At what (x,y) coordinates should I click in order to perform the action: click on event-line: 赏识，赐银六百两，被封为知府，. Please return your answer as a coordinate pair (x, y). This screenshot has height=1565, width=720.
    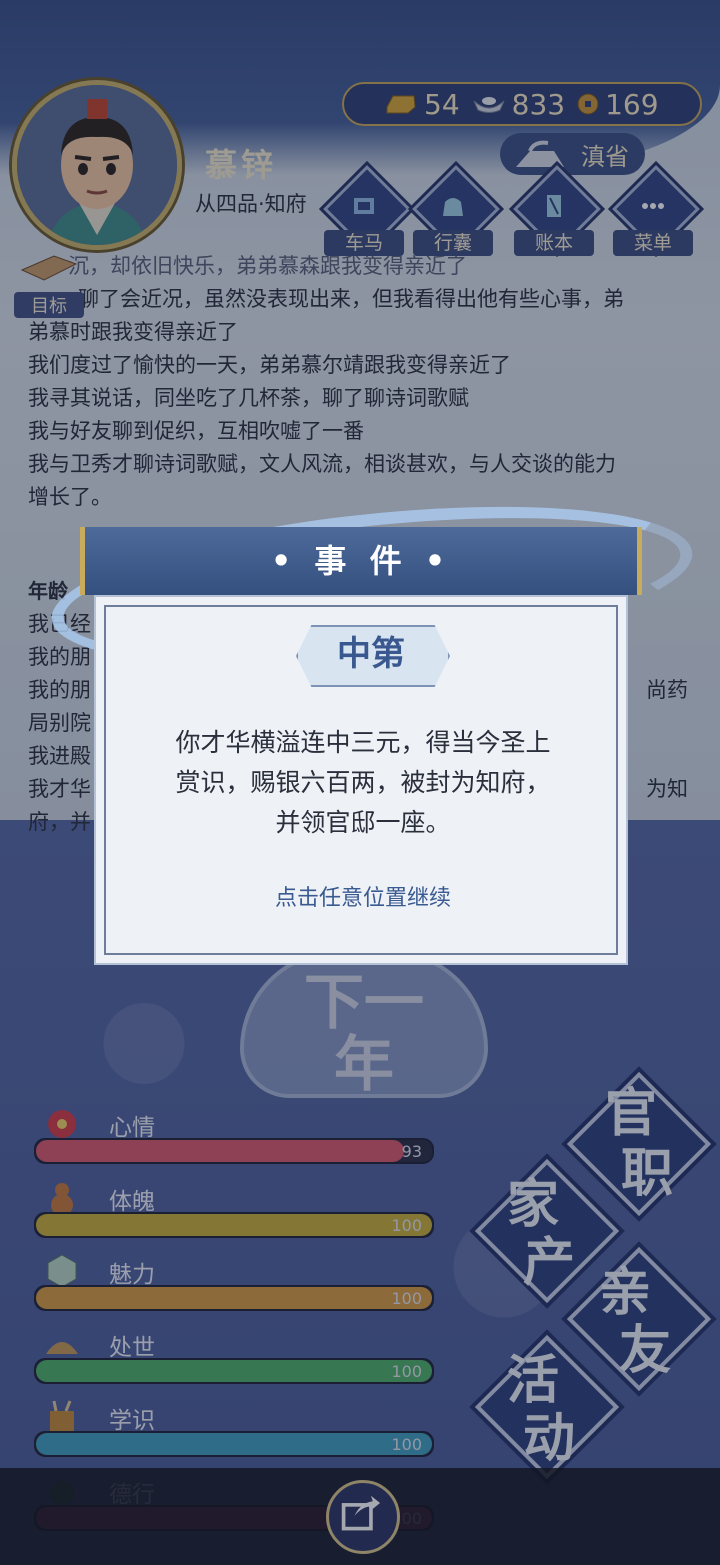
    Looking at the image, I should click on (363, 782).